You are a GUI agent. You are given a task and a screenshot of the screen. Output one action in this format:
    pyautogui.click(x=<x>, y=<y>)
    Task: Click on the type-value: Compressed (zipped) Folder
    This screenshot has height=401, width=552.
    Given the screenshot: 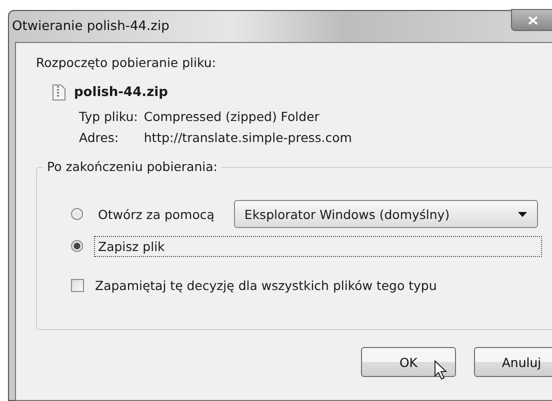 What is the action you would take?
    pyautogui.click(x=232, y=116)
    